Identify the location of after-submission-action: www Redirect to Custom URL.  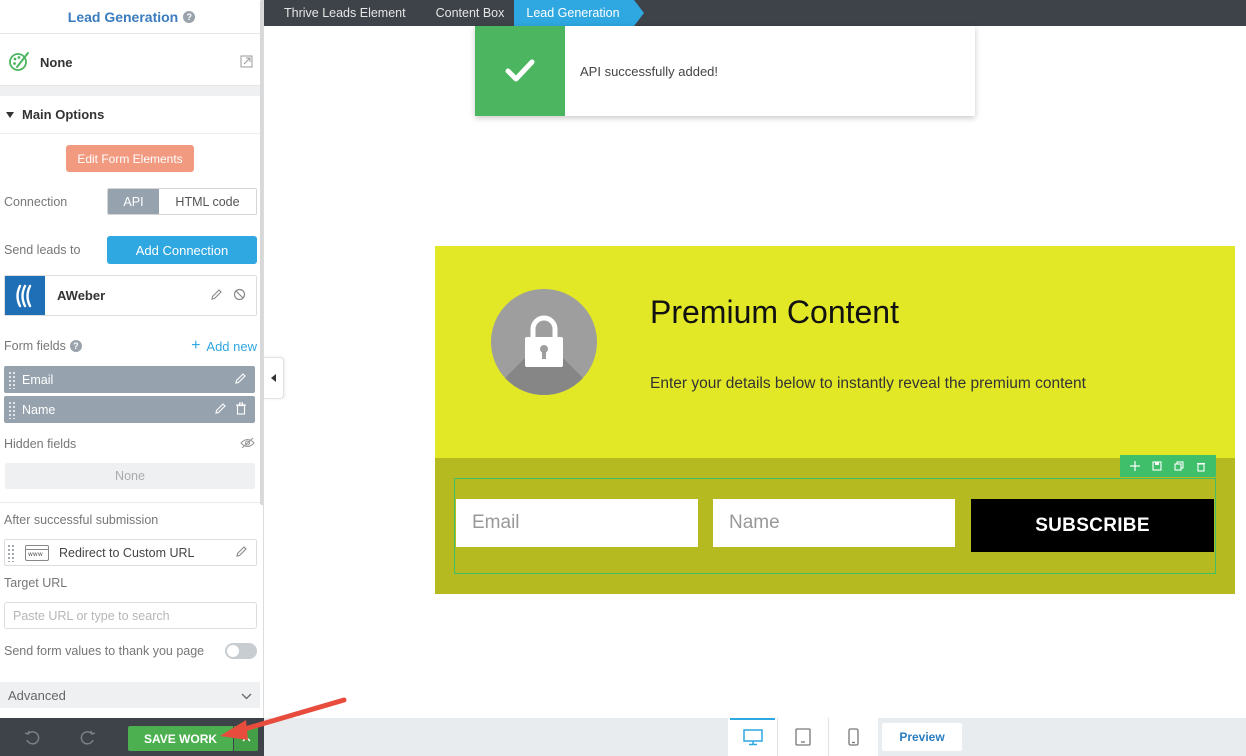
(130, 552).